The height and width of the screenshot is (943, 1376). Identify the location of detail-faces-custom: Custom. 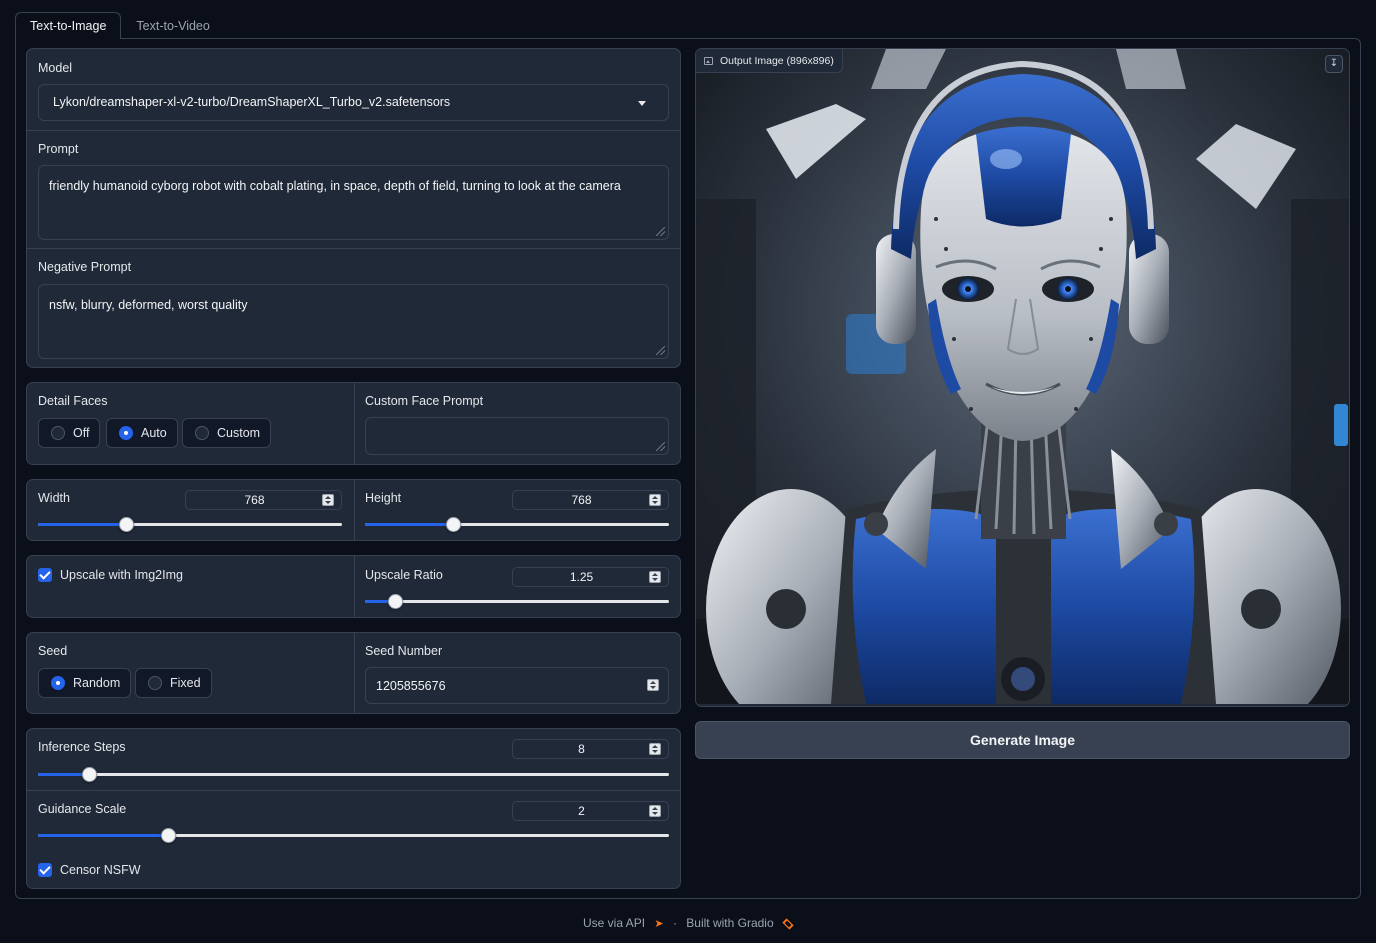
(227, 433).